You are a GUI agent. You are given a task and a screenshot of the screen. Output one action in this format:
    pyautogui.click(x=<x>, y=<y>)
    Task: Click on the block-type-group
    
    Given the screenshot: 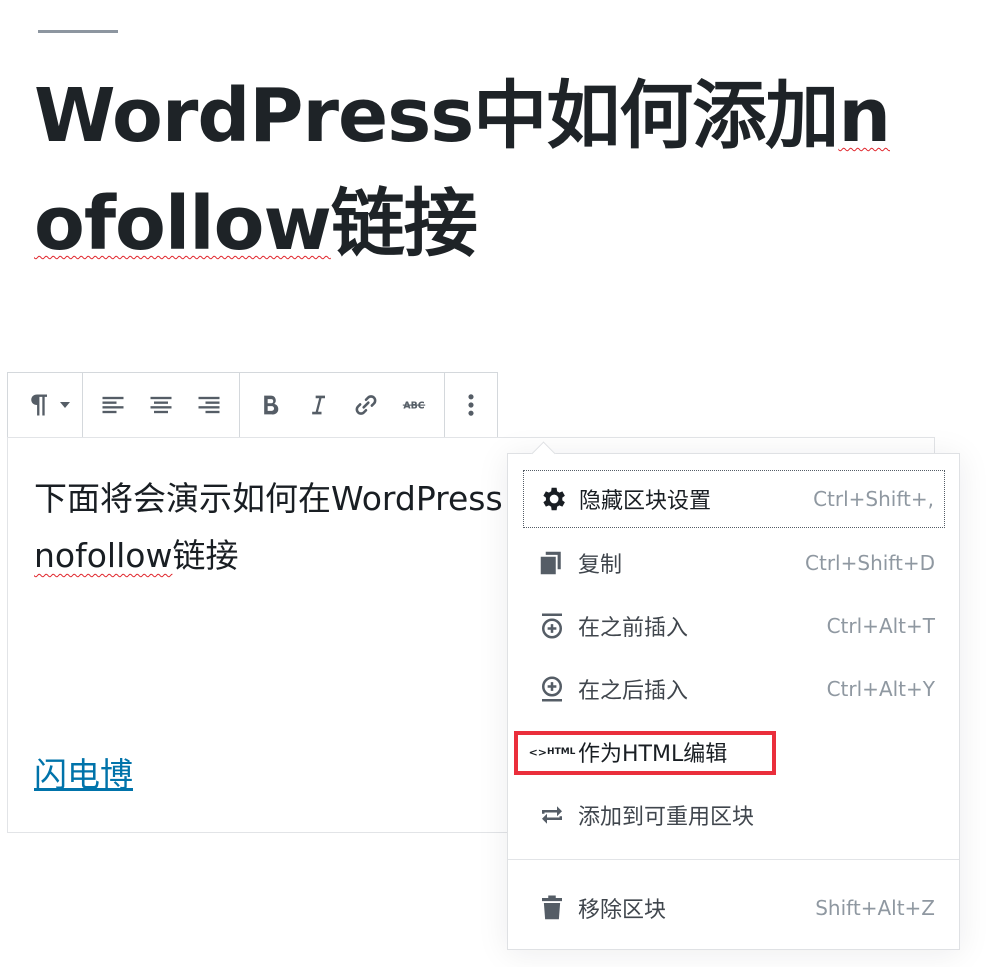 What is the action you would take?
    pyautogui.click(x=45, y=405)
    